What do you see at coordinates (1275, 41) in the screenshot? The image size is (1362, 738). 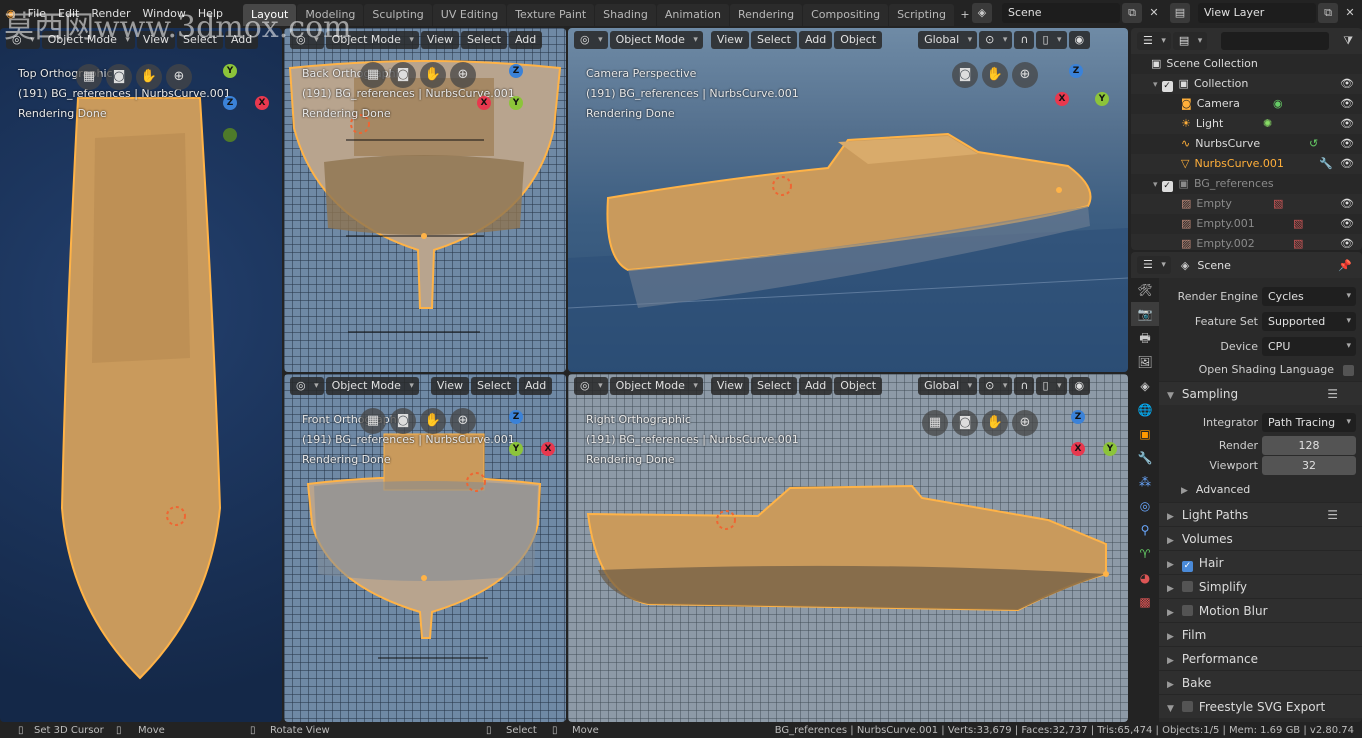 I see `outliner-search-input` at bounding box center [1275, 41].